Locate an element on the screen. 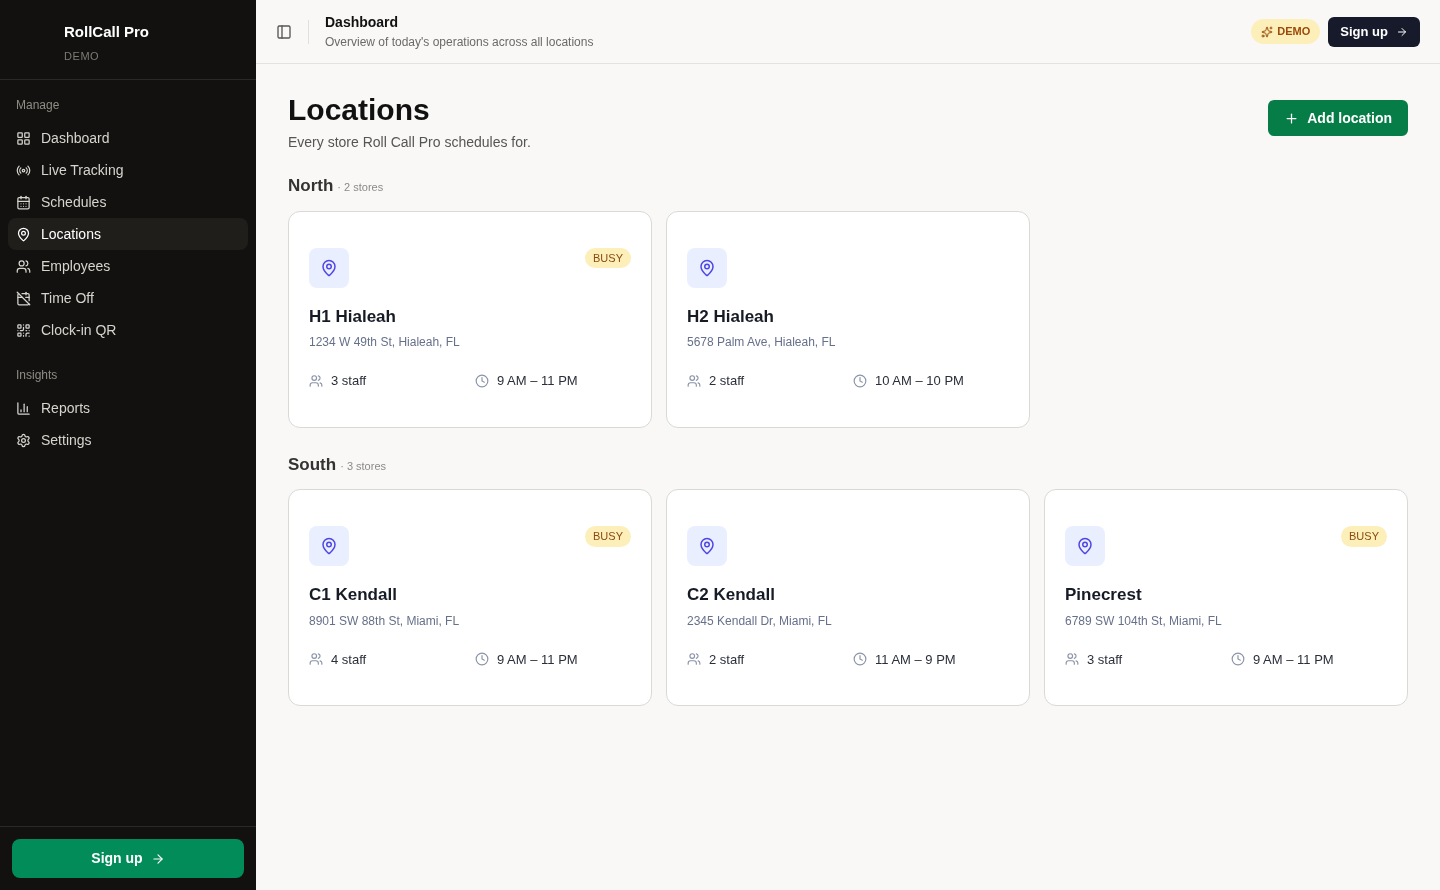 Image resolution: width=1440 pixels, height=890 pixels. location-card: BUSY H1 Hialeah 1234 W 49th St, Hialeah, FL 3 staff 9 AM – 11 PM is located at coordinates (470, 319).